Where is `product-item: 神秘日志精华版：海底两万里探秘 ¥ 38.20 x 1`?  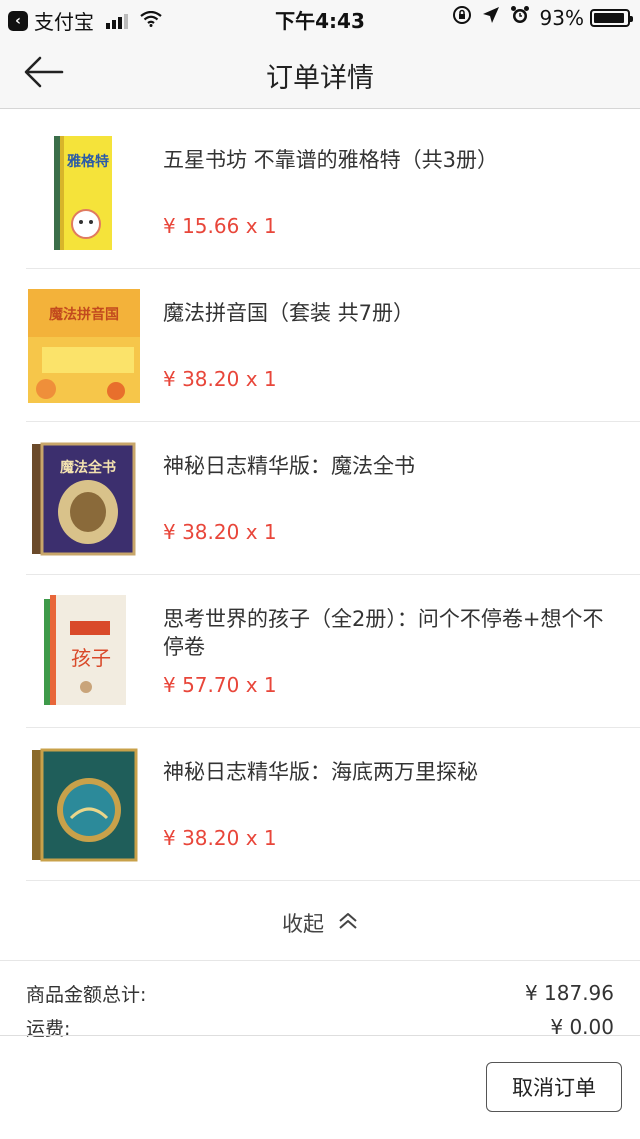
product-item: 神秘日志精华版：海底两万里探秘 ¥ 38.20 x 1 is located at coordinates (333, 804).